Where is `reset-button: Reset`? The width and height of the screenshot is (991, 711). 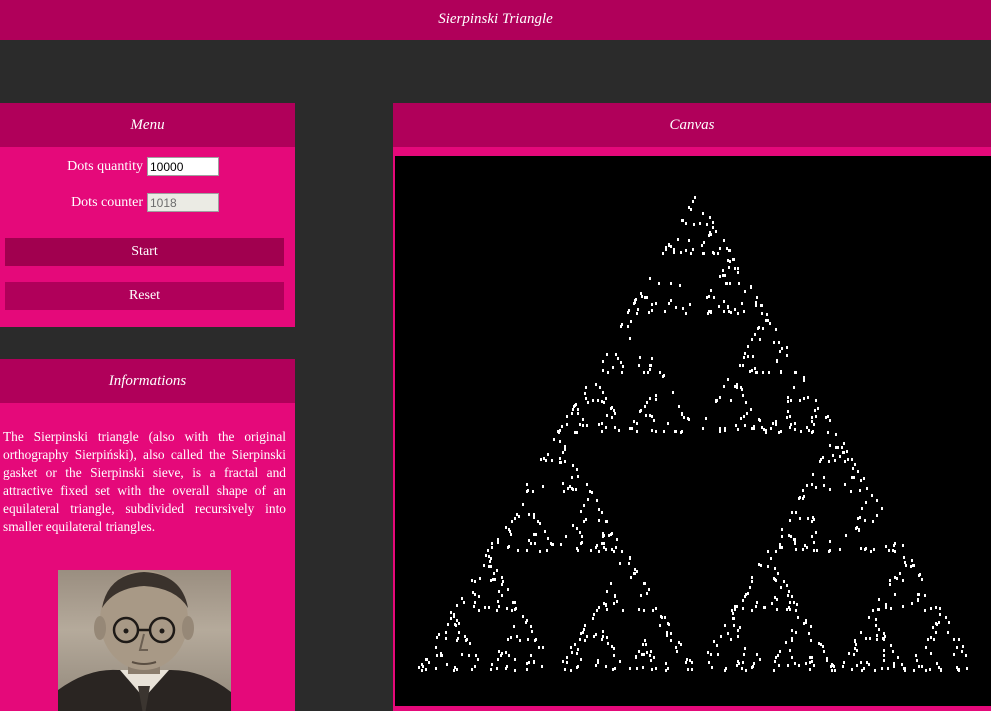 reset-button: Reset is located at coordinates (144, 296).